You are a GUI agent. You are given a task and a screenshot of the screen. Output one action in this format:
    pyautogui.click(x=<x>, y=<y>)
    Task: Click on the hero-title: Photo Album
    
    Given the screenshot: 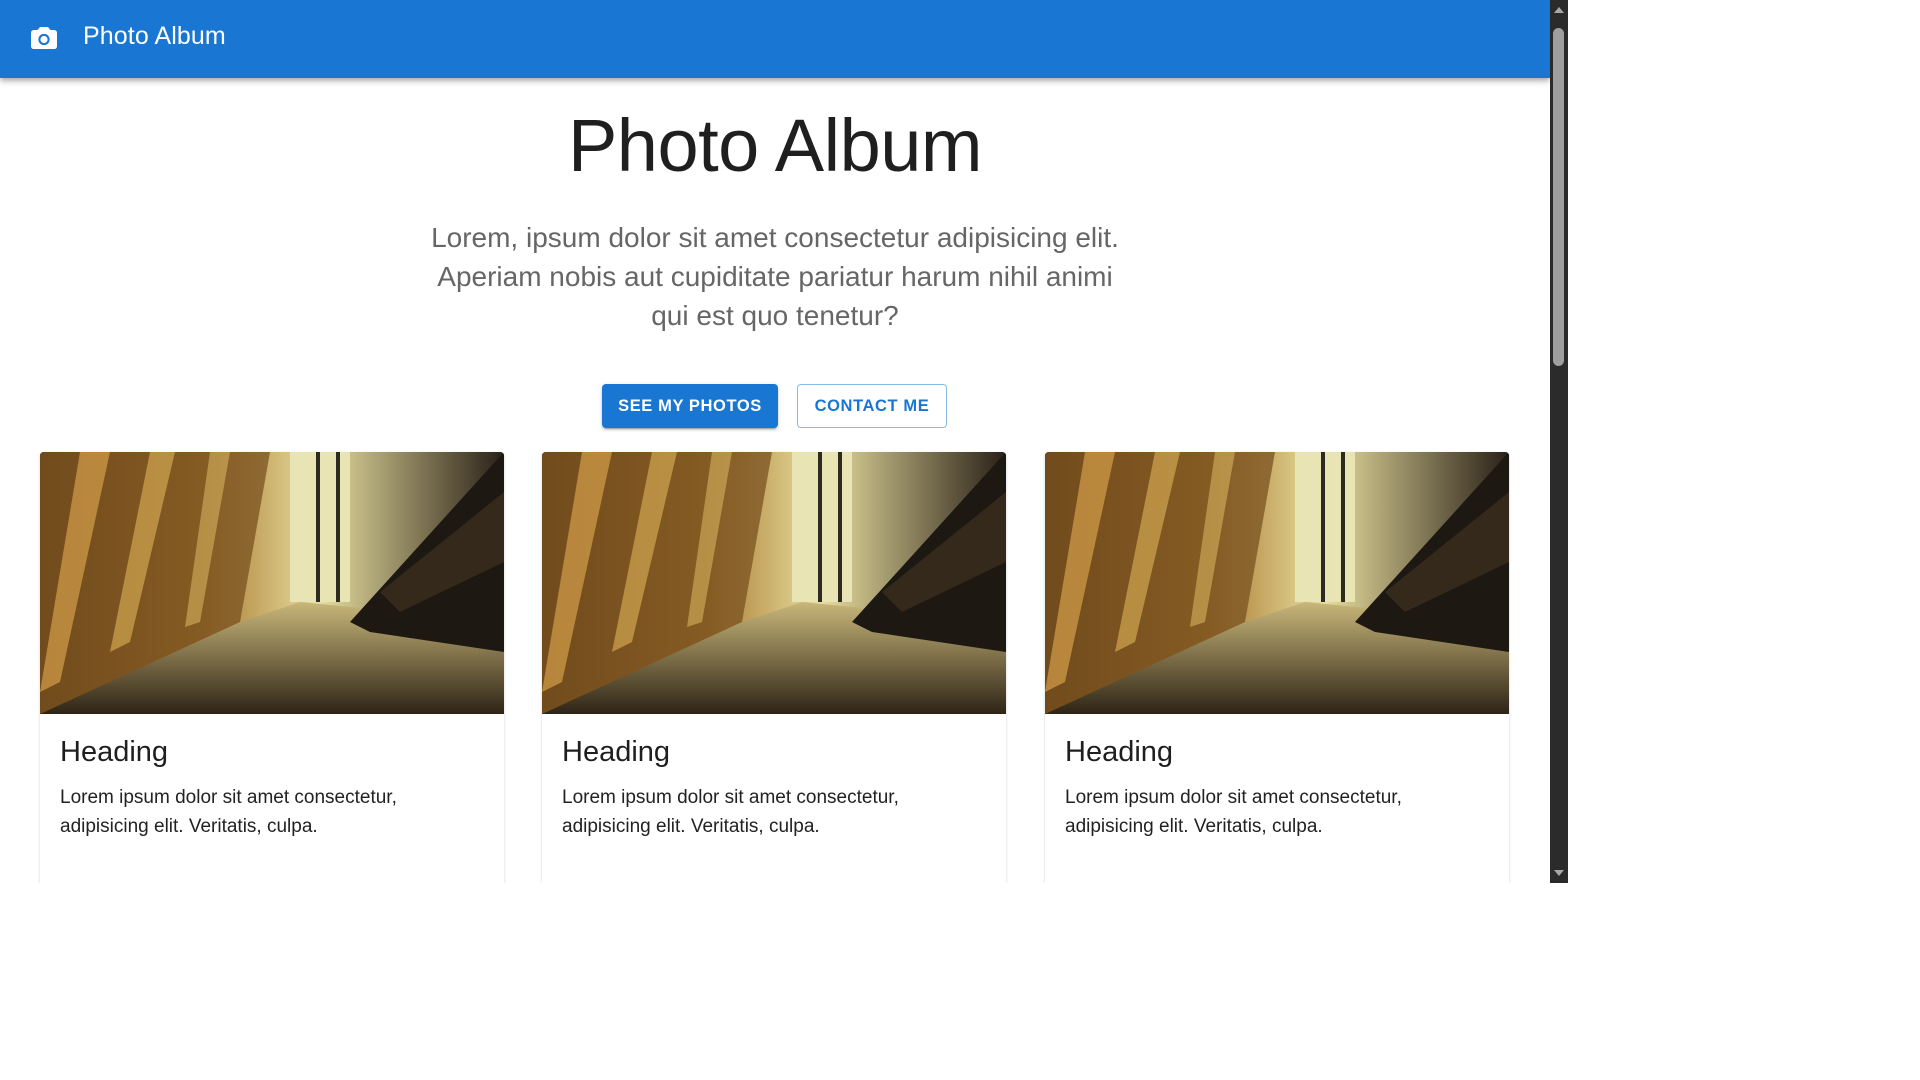 What is the action you would take?
    pyautogui.click(x=775, y=145)
    